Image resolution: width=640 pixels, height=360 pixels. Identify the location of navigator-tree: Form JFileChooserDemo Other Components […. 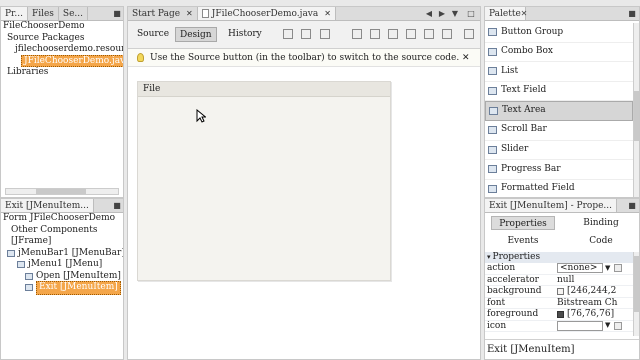
(62, 254).